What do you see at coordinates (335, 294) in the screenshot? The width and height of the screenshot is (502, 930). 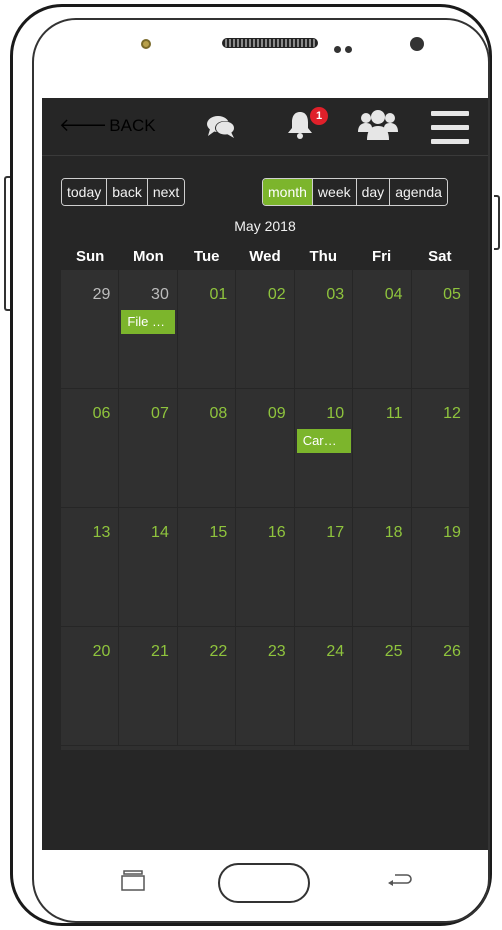 I see `day-number: 03` at bounding box center [335, 294].